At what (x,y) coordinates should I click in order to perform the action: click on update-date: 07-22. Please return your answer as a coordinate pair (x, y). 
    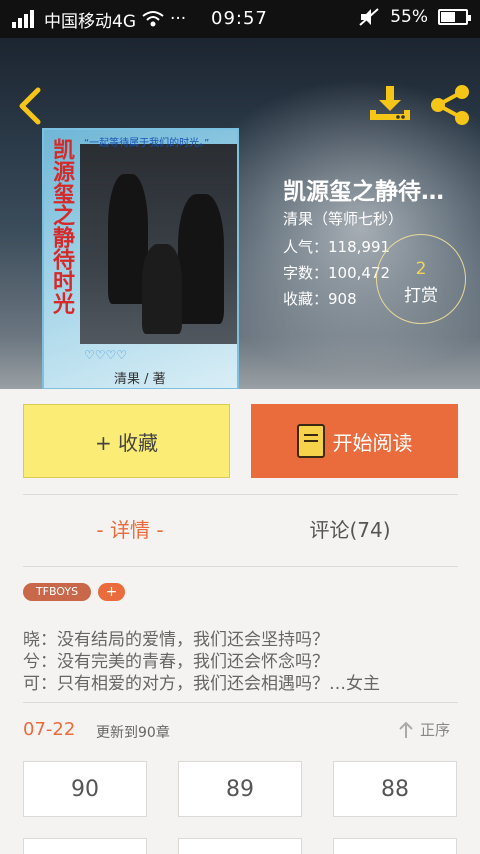
    Looking at the image, I should click on (49, 729).